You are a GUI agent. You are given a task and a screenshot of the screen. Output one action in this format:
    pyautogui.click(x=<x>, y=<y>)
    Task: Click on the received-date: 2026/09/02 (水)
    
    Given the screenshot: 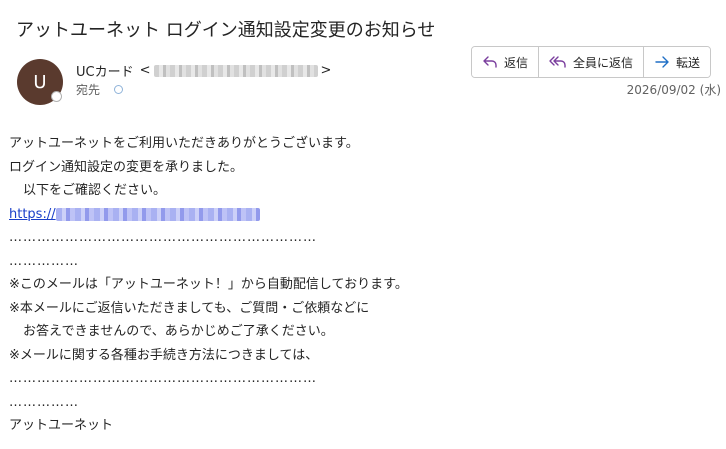 What is the action you would take?
    pyautogui.click(x=673, y=90)
    